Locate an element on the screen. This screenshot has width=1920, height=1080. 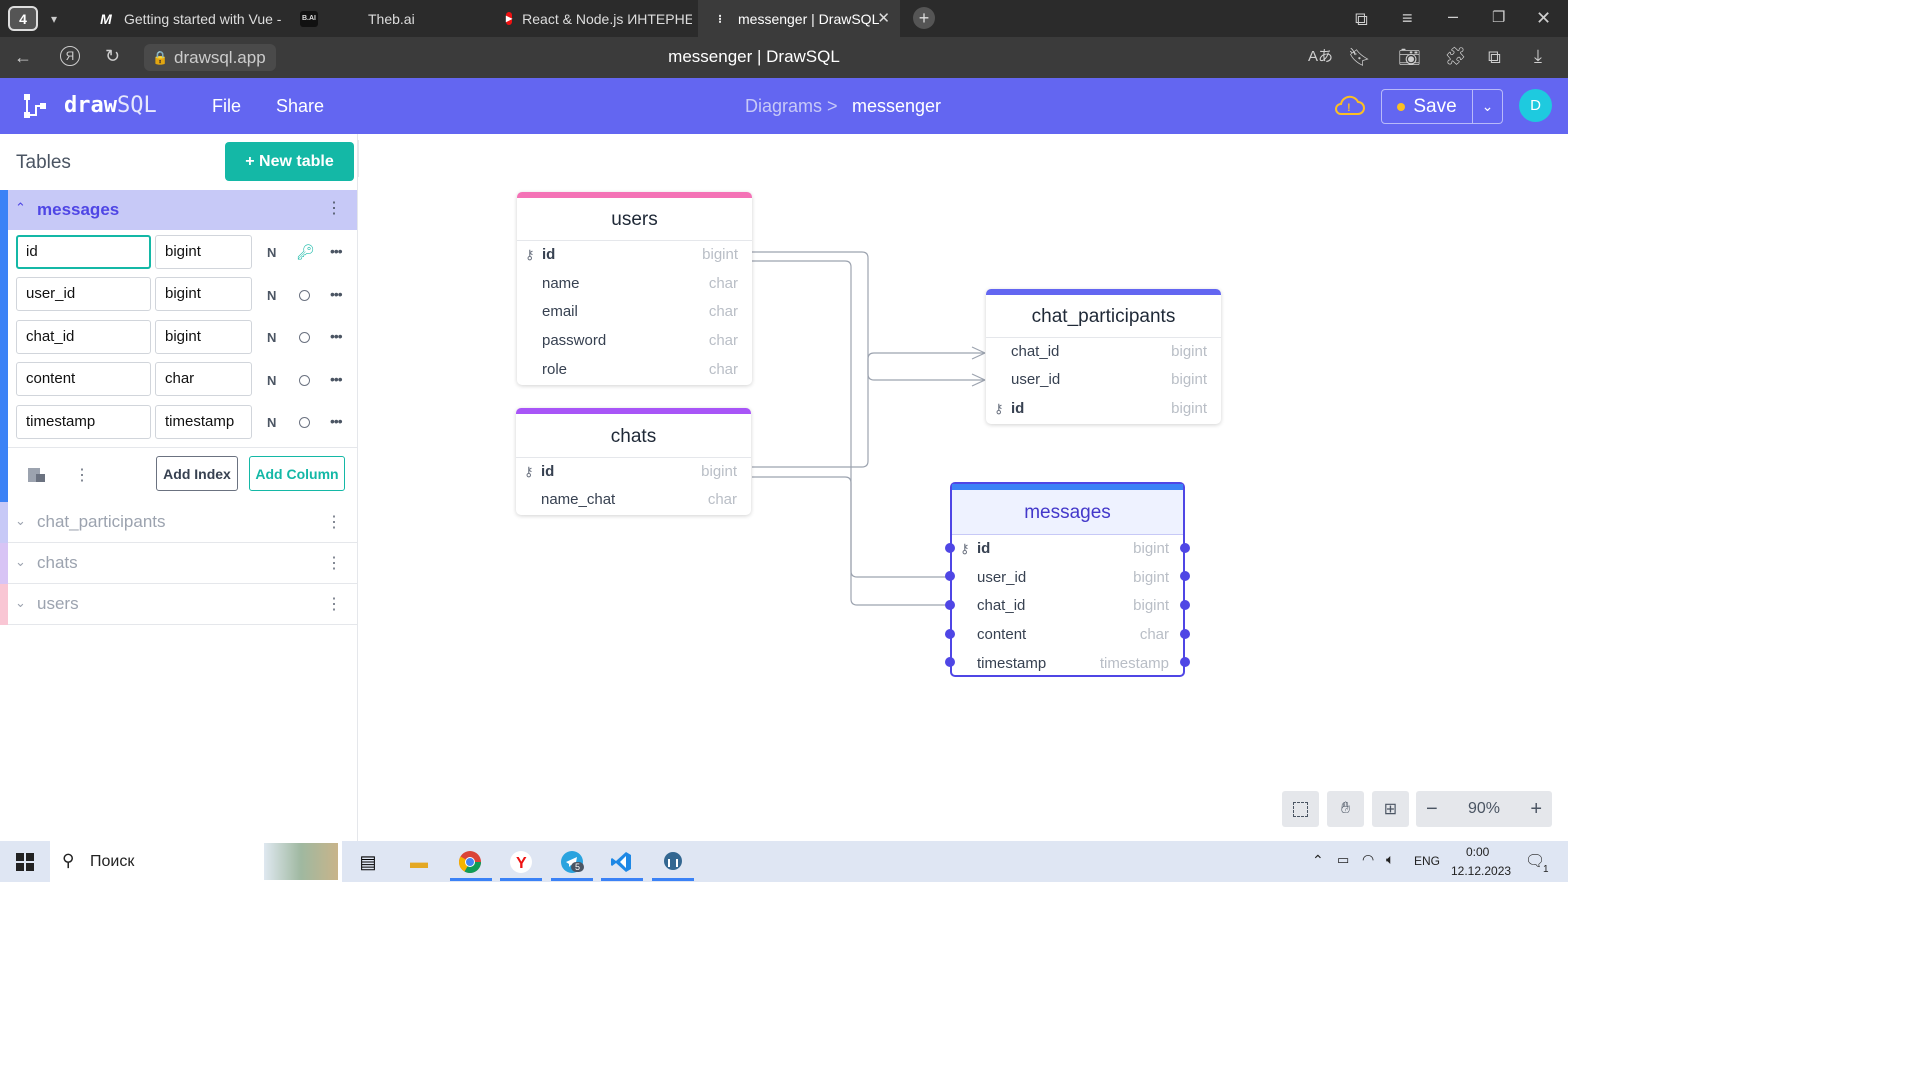
search-highlight-image is located at coordinates (301, 861).